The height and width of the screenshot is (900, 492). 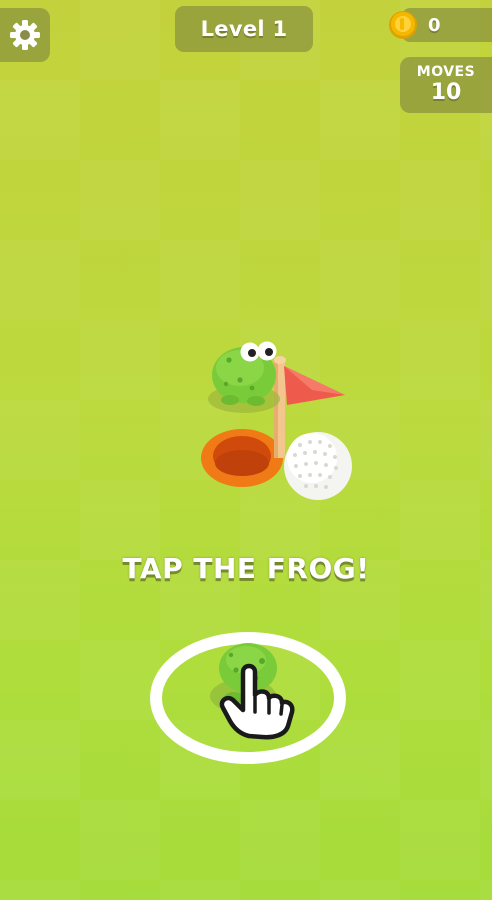 What do you see at coordinates (318, 466) in the screenshot?
I see `golf-ball` at bounding box center [318, 466].